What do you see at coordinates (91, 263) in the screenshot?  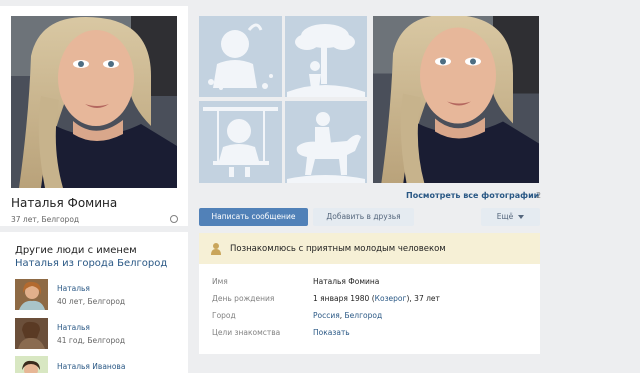 I see `other-people-city-link: Наталья из города Белгород` at bounding box center [91, 263].